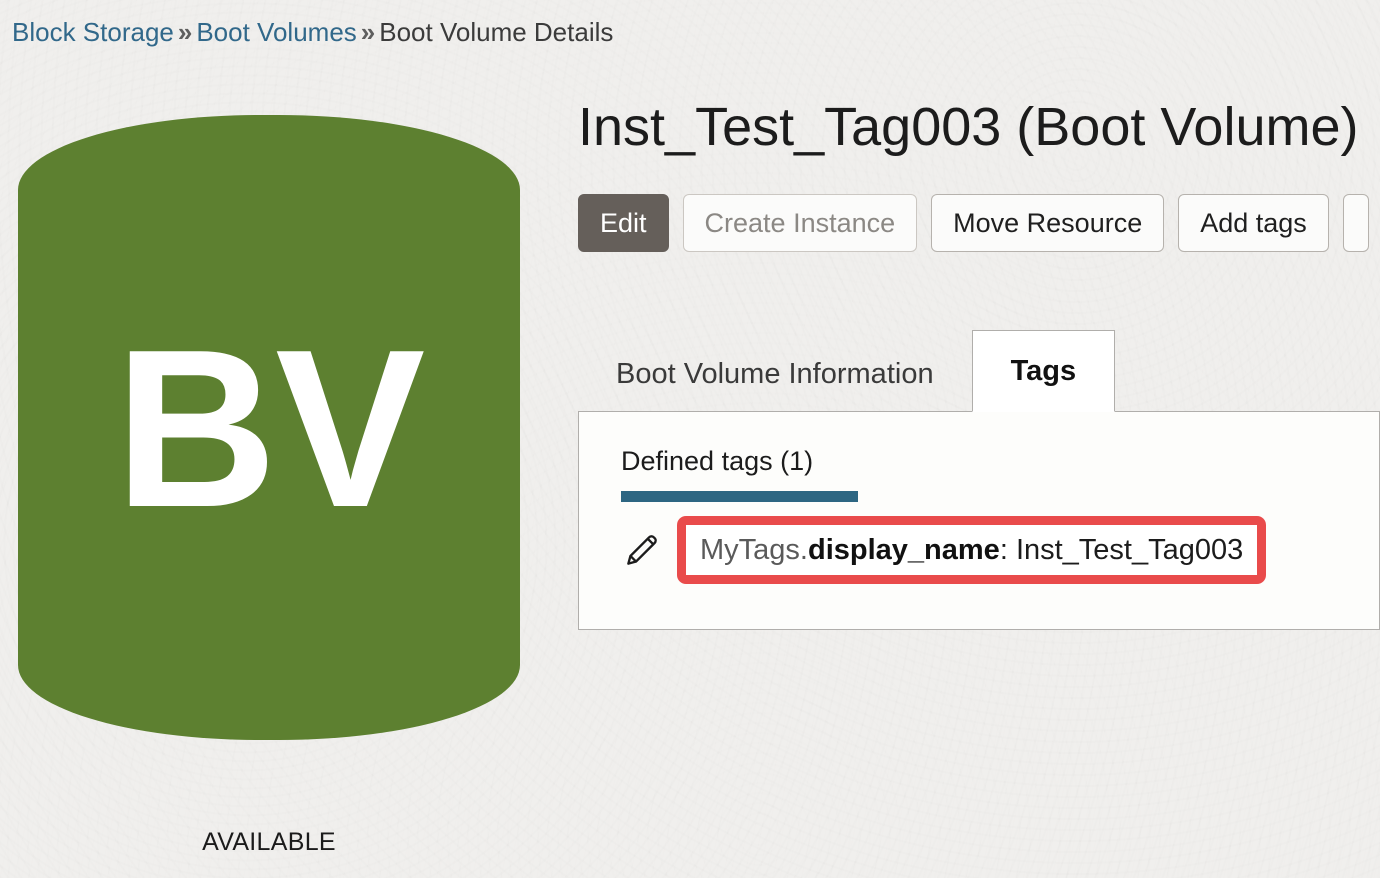  Describe the element at coordinates (1048, 223) in the screenshot. I see `move-resource-button: Move Resource` at that location.